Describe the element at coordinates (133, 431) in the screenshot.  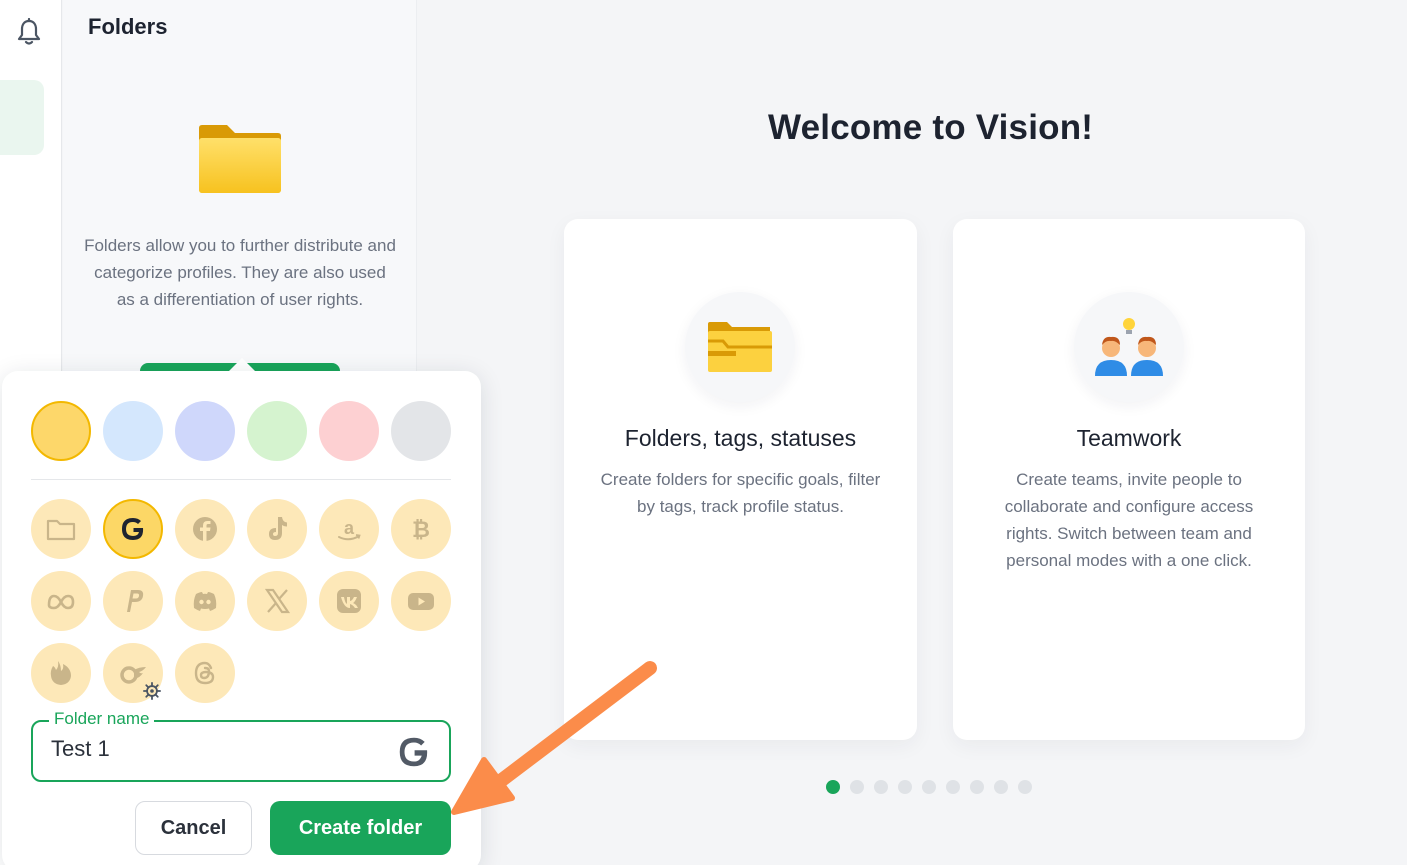
I see `color-swatch-blue` at that location.